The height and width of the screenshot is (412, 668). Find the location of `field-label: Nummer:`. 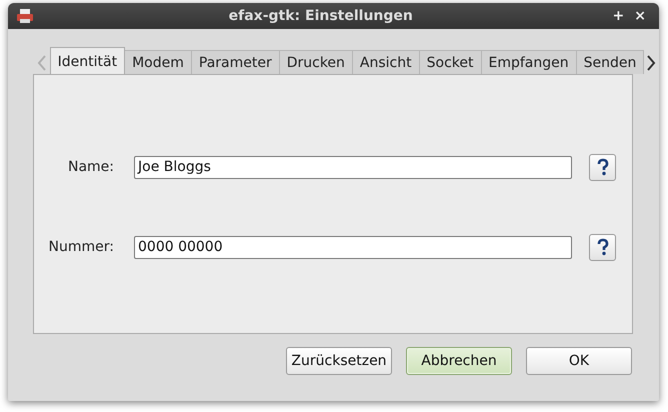

field-label: Nummer: is located at coordinates (81, 247).